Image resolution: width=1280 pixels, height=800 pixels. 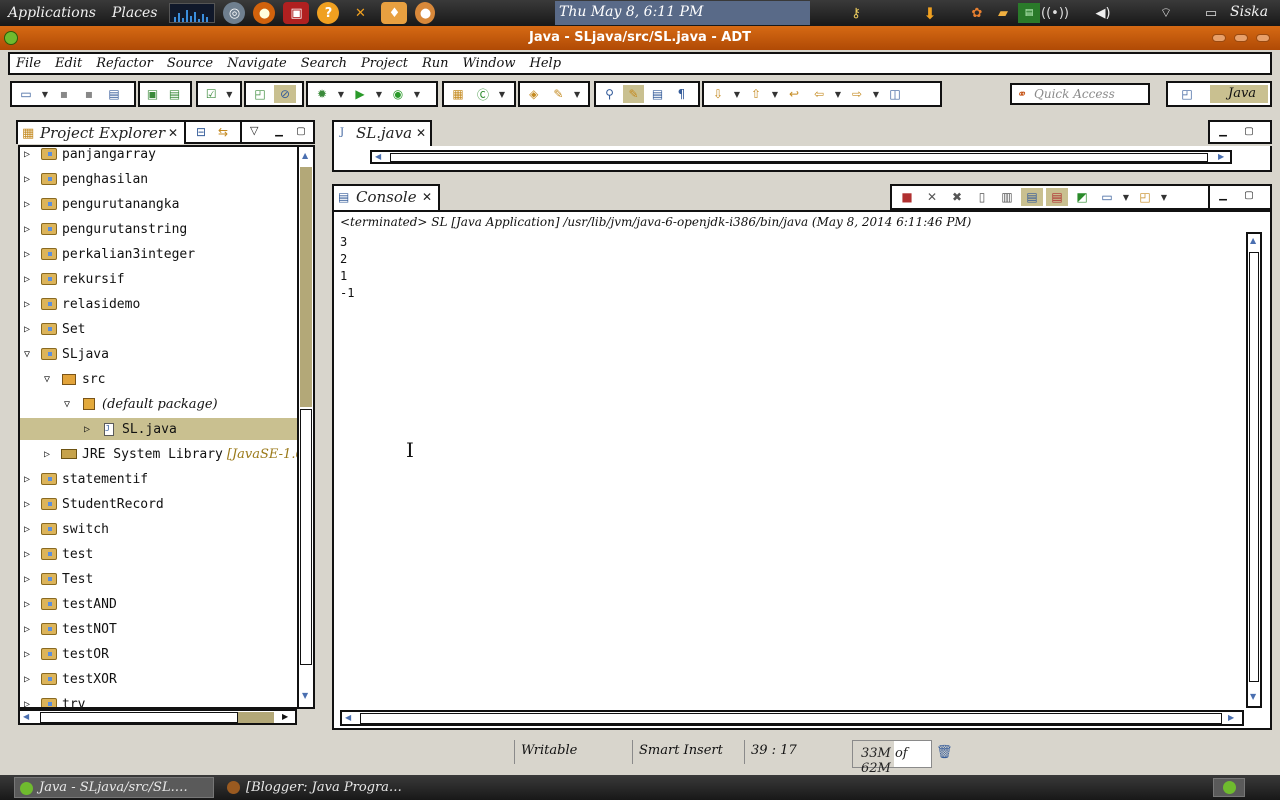 What do you see at coordinates (158, 254) in the screenshot?
I see `tree-item: ▷ perkalian3integer` at bounding box center [158, 254].